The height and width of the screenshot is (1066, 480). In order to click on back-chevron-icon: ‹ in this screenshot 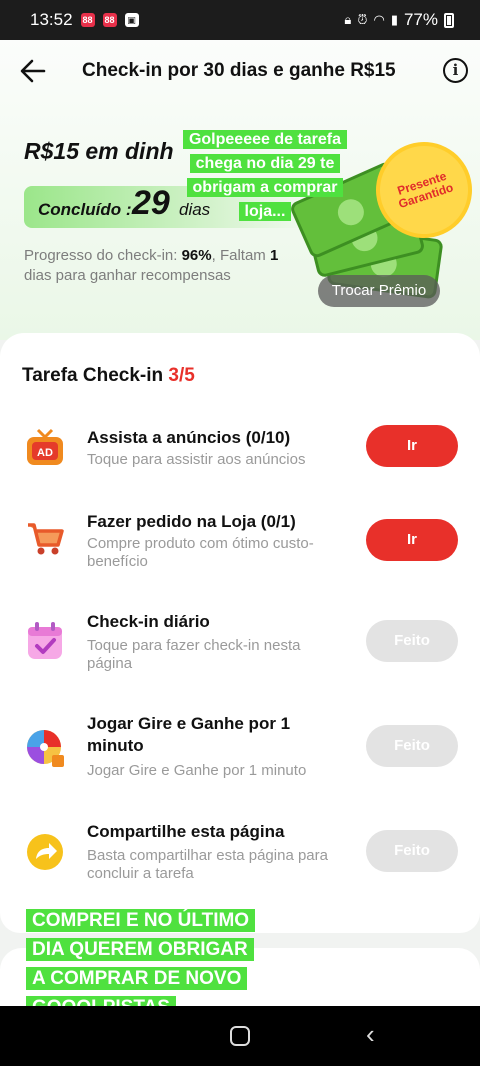, I will do `click(370, 1034)`.